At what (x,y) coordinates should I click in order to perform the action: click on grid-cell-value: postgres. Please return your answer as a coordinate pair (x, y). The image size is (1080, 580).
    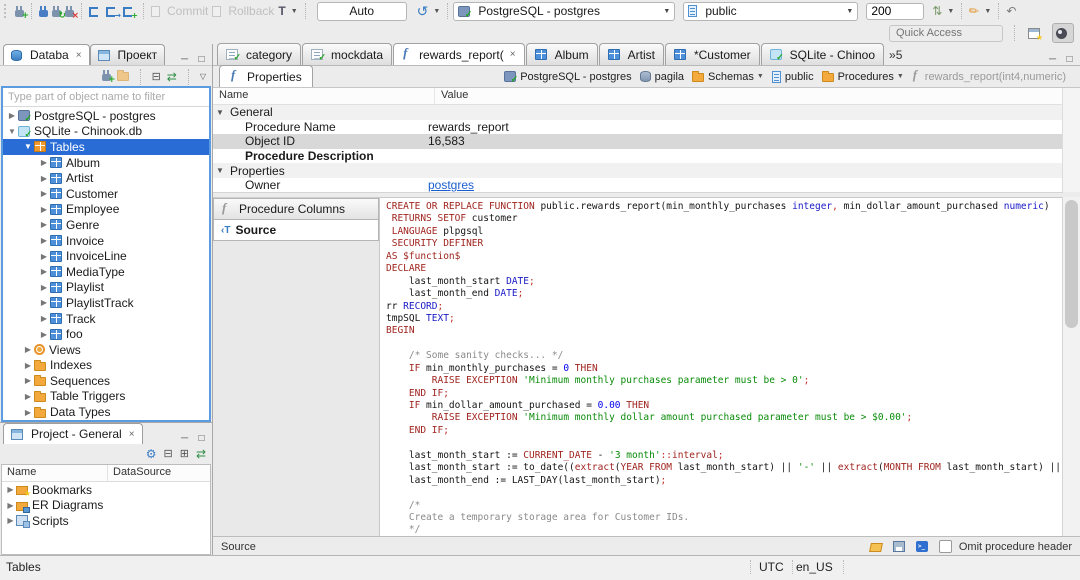
    Looking at the image, I should click on (745, 185).